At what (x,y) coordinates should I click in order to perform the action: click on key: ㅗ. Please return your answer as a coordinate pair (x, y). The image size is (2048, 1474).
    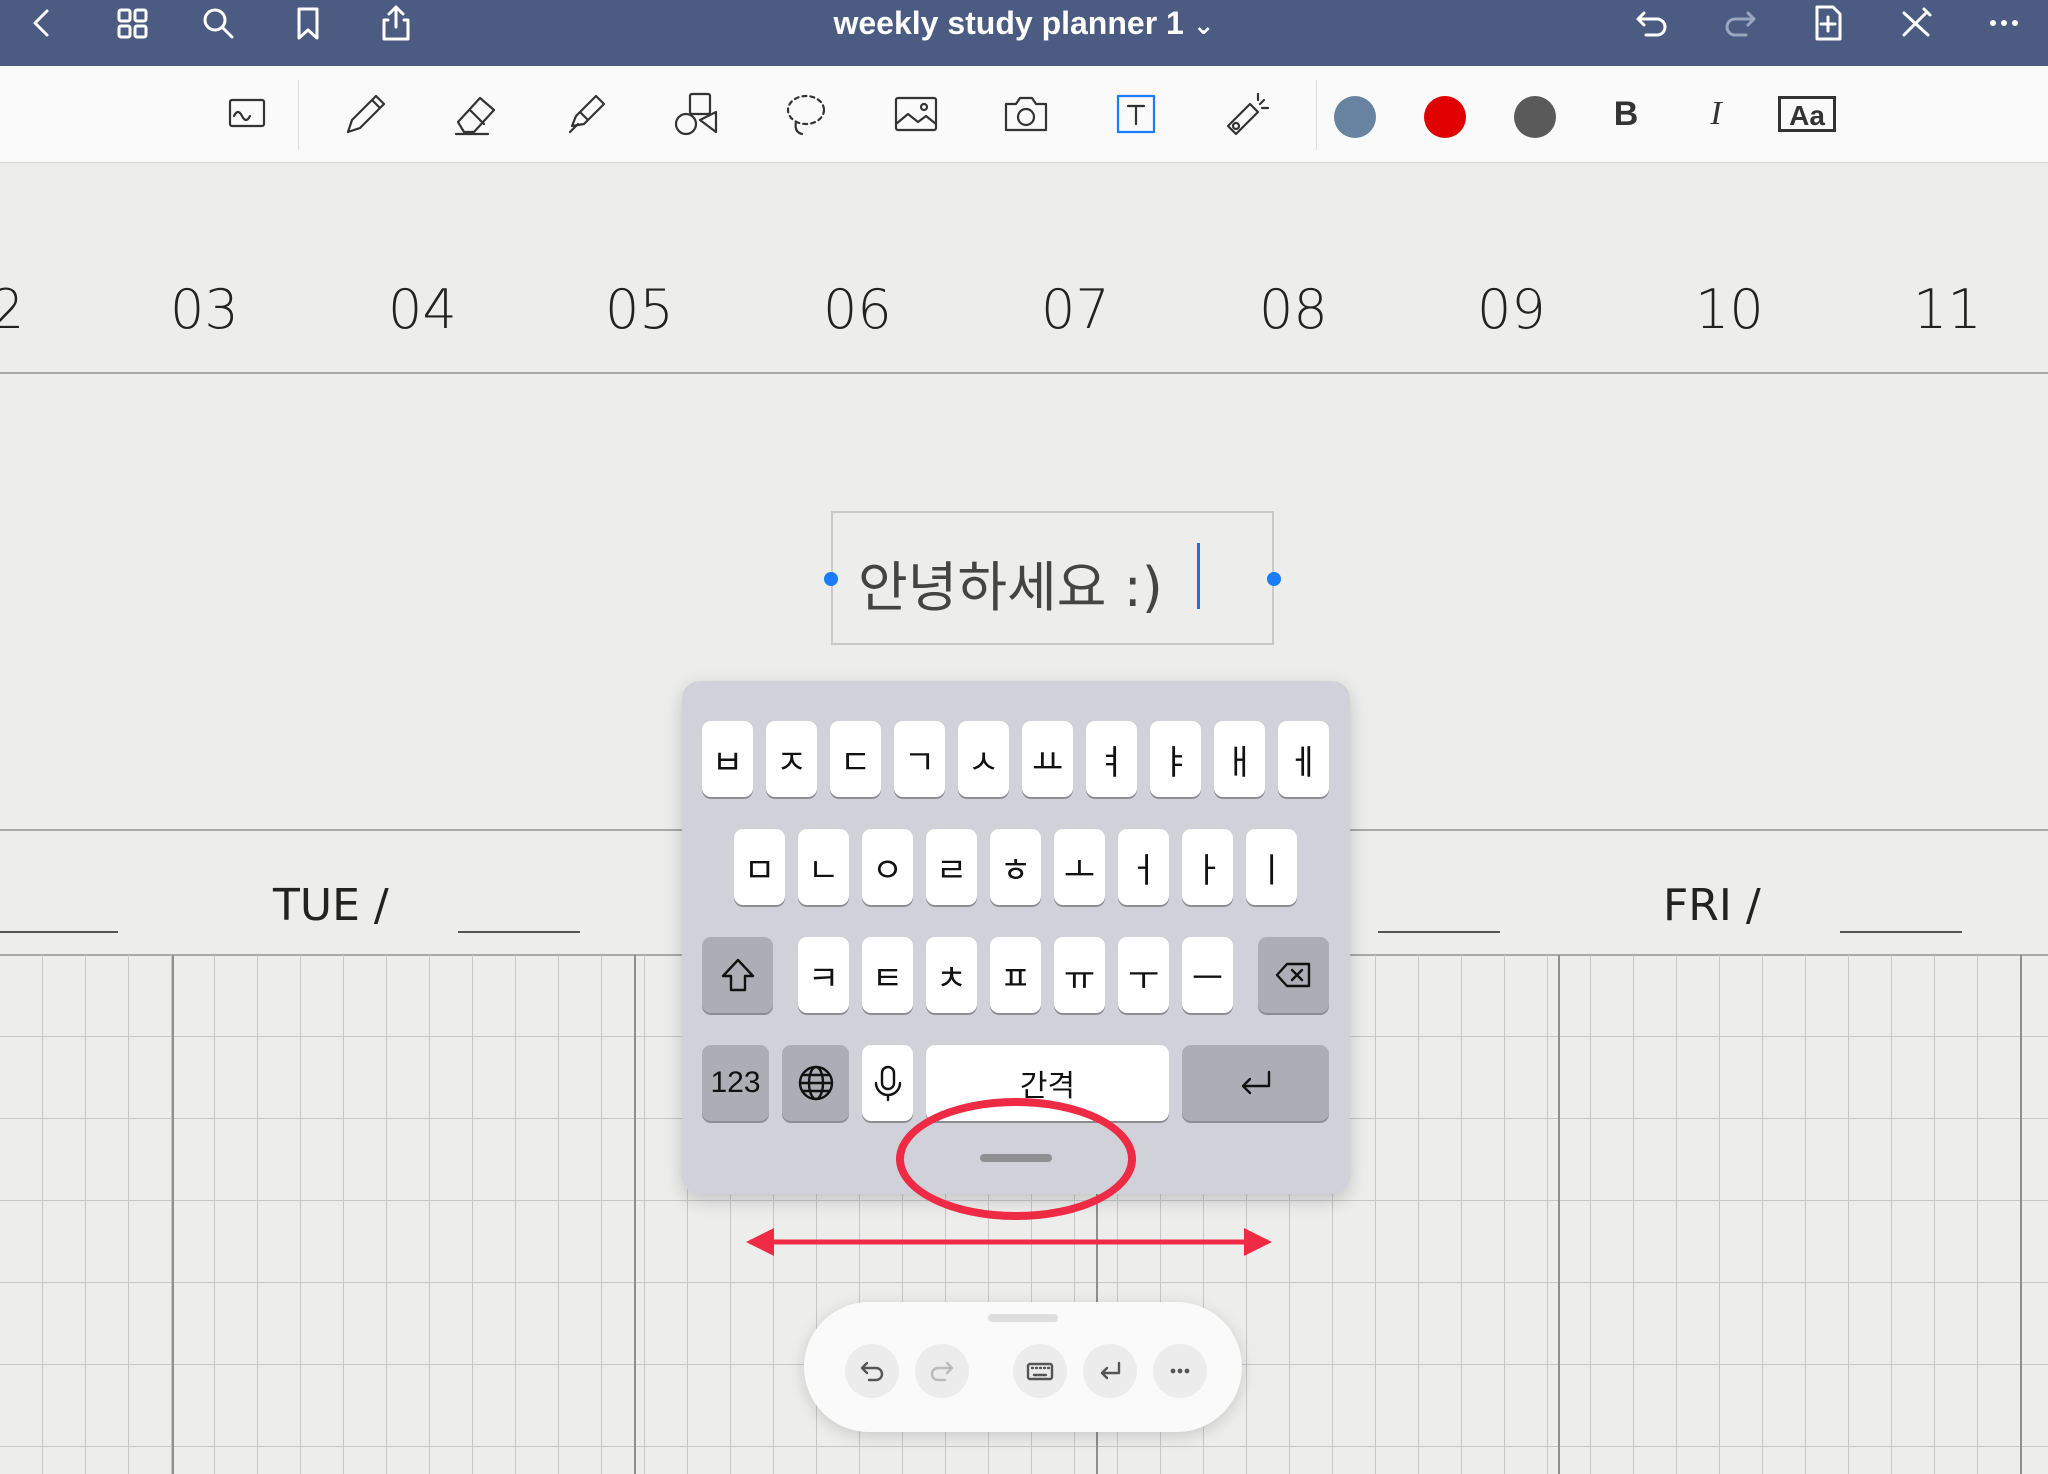
    Looking at the image, I should click on (1079, 867).